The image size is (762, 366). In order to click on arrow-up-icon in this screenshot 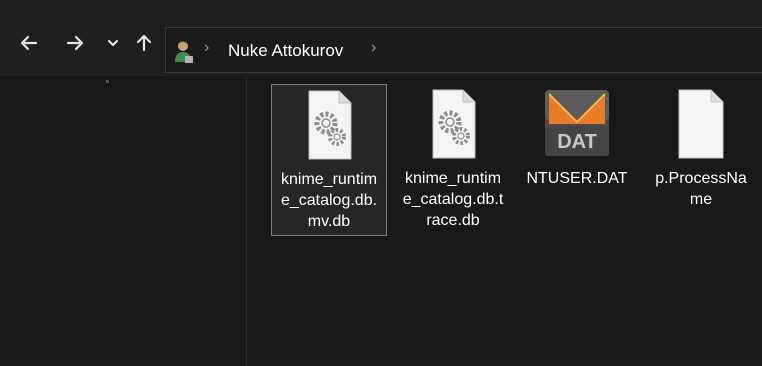, I will do `click(144, 43)`.